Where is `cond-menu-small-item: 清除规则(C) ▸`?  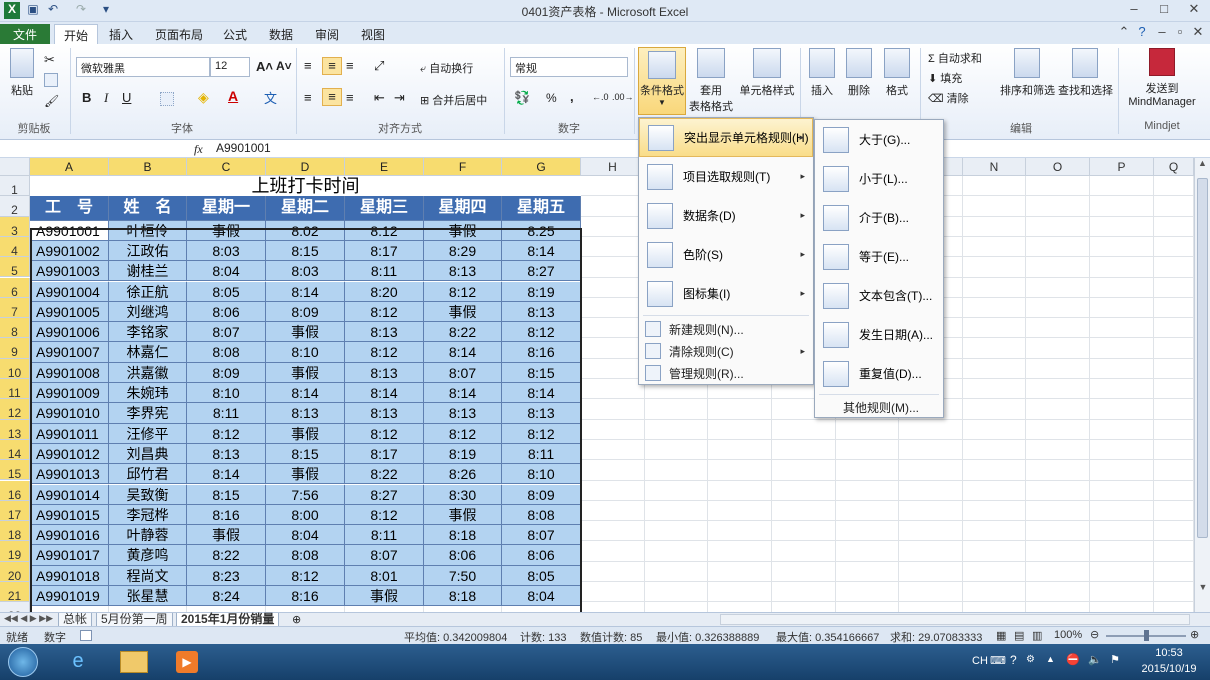 cond-menu-small-item: 清除规则(C) ▸ is located at coordinates (726, 351).